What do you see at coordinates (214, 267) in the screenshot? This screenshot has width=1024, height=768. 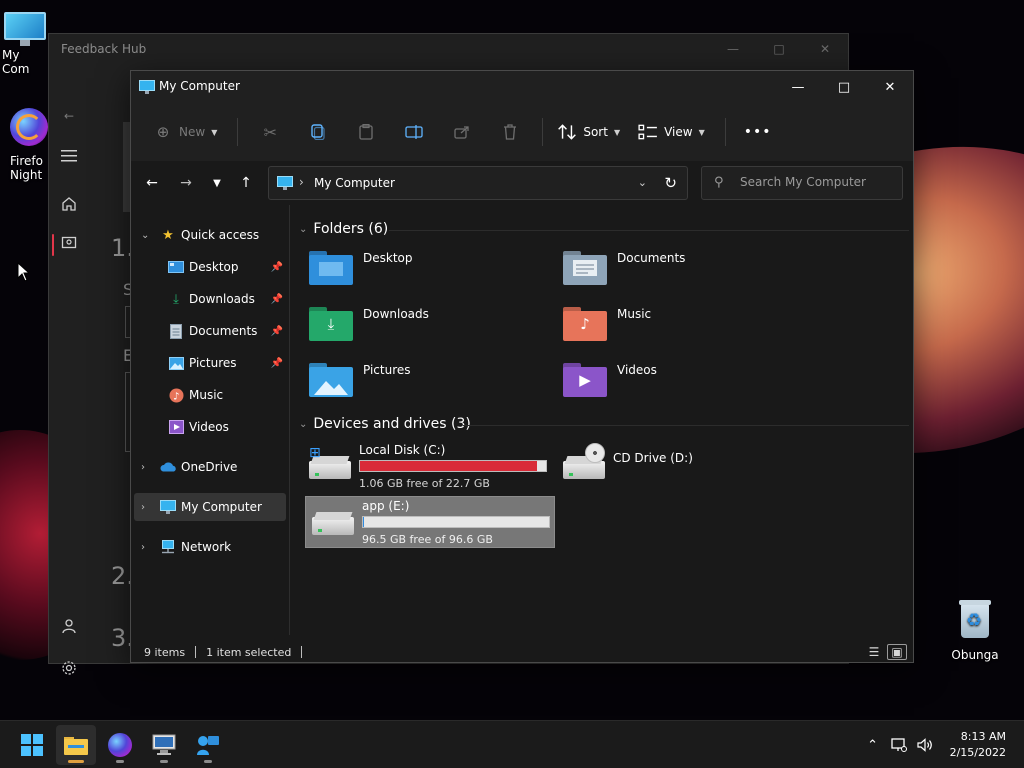 I see `nav-item-label: Desktop` at bounding box center [214, 267].